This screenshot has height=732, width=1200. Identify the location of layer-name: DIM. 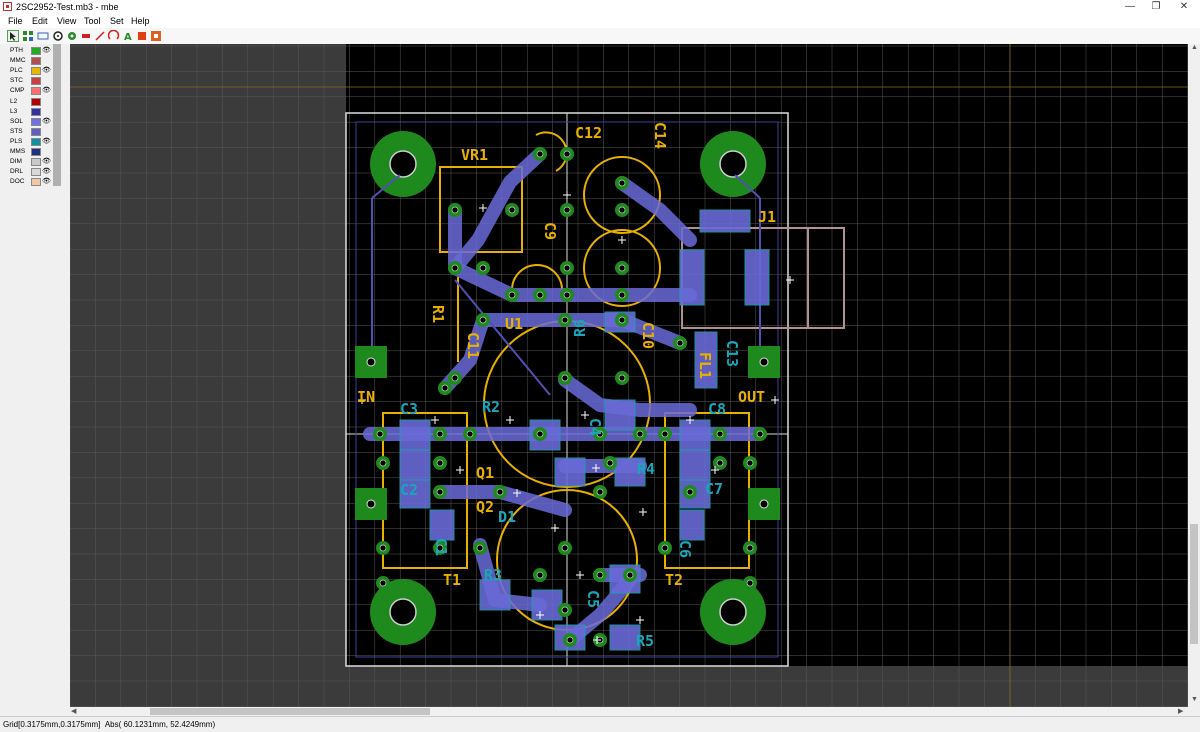
(16, 162).